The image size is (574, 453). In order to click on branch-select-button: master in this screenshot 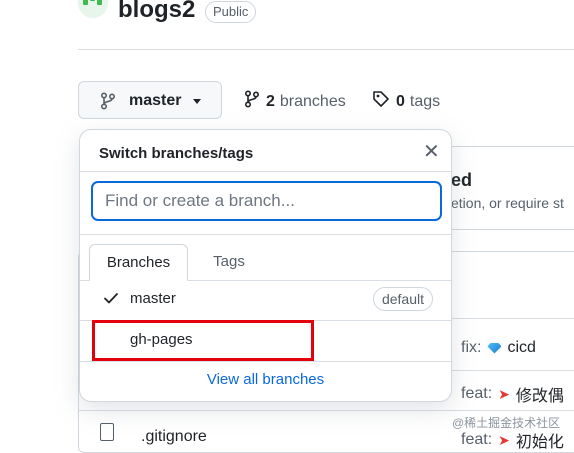, I will do `click(150, 100)`.